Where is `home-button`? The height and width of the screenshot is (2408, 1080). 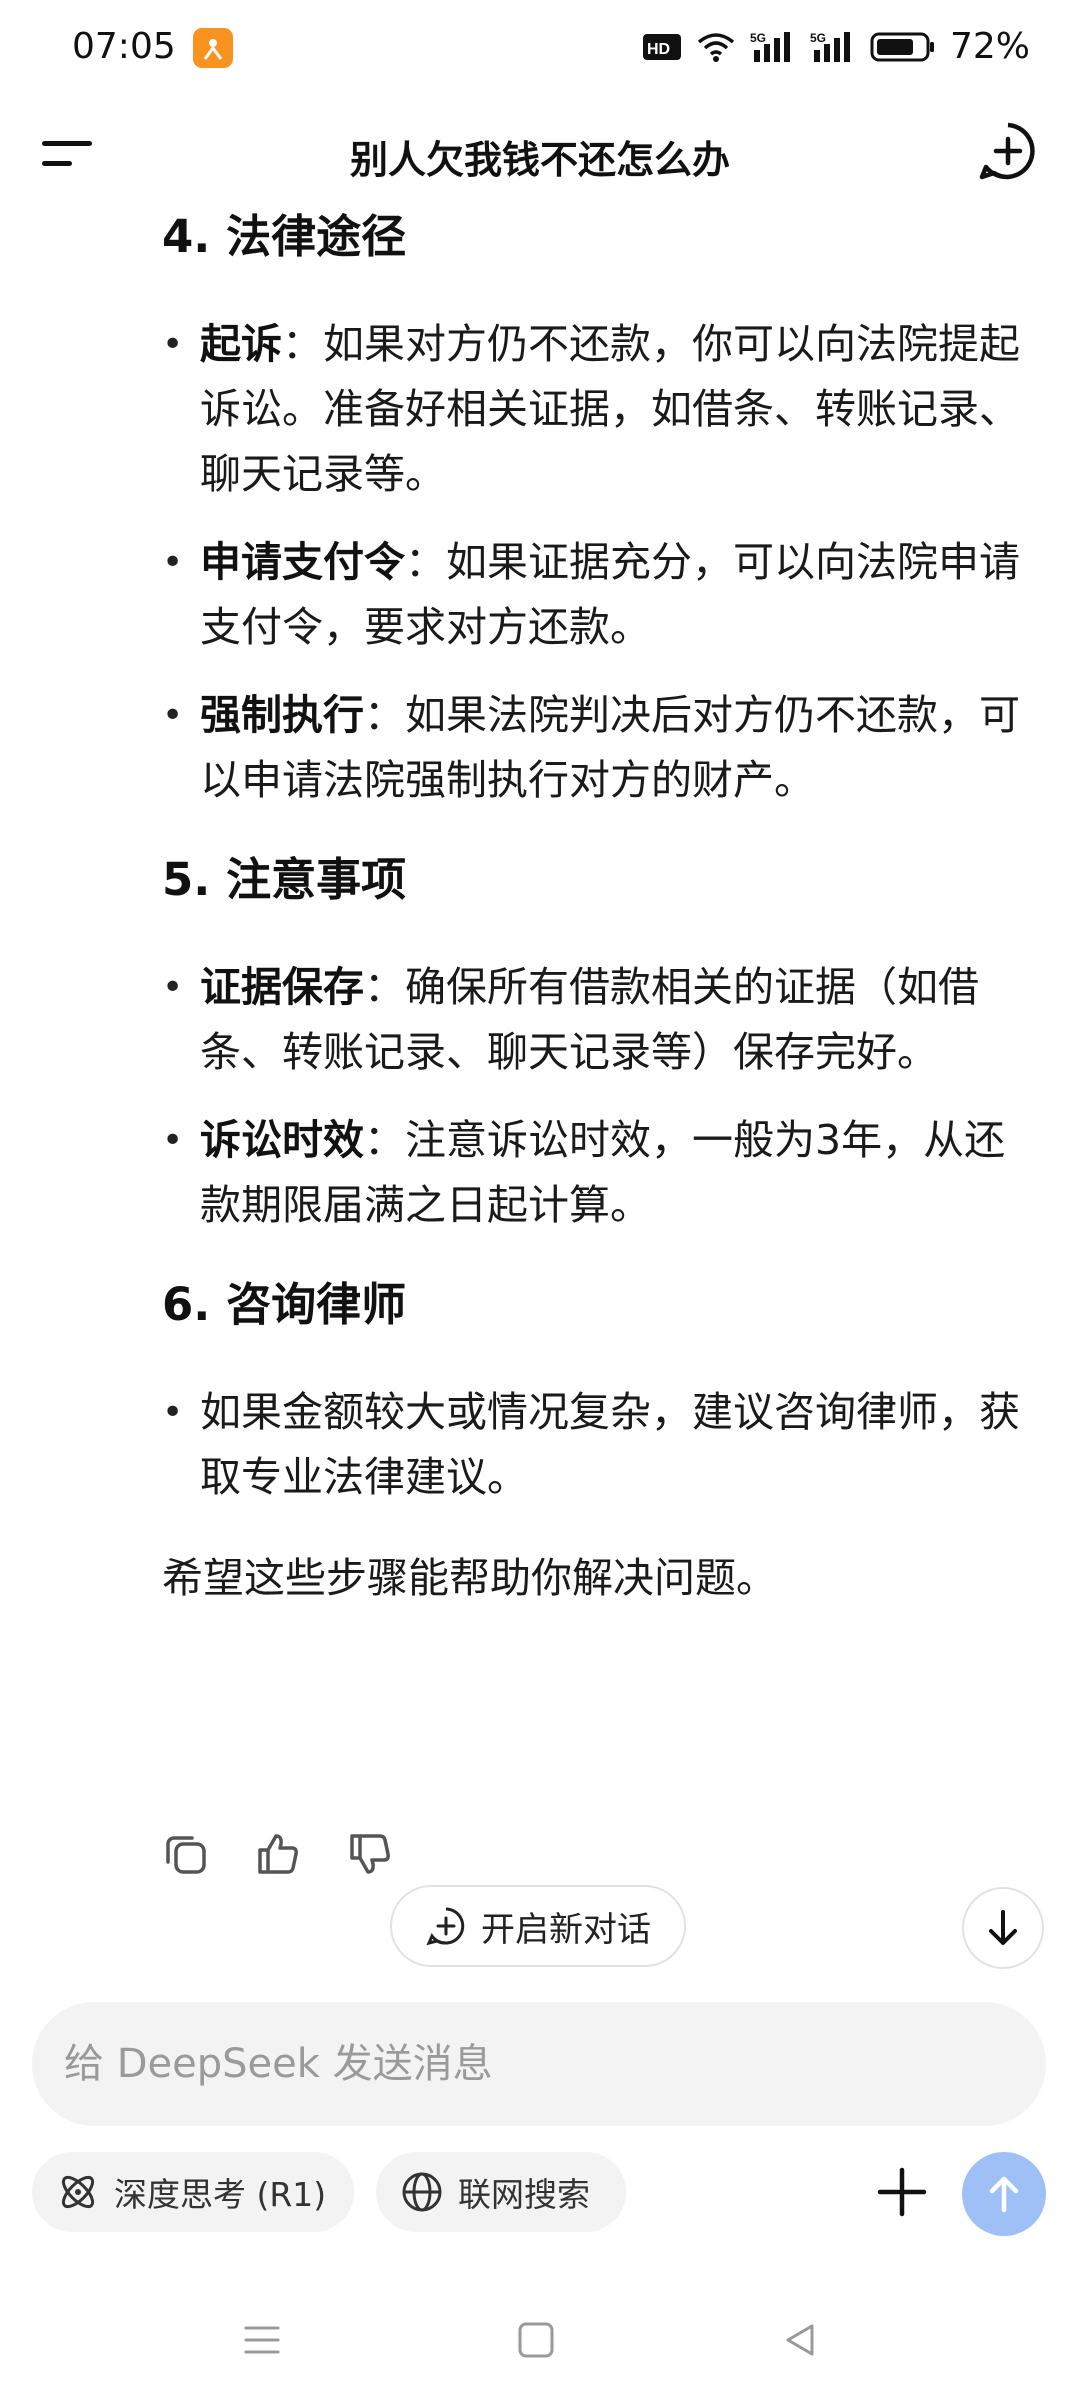
home-button is located at coordinates (536, 2340).